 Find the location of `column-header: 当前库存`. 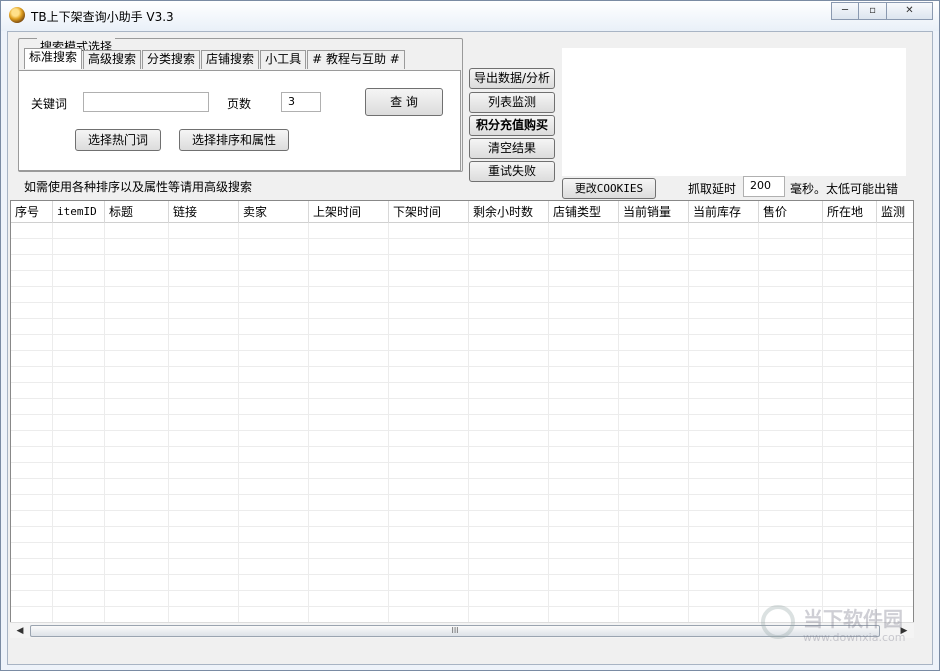

column-header: 当前库存 is located at coordinates (724, 212).